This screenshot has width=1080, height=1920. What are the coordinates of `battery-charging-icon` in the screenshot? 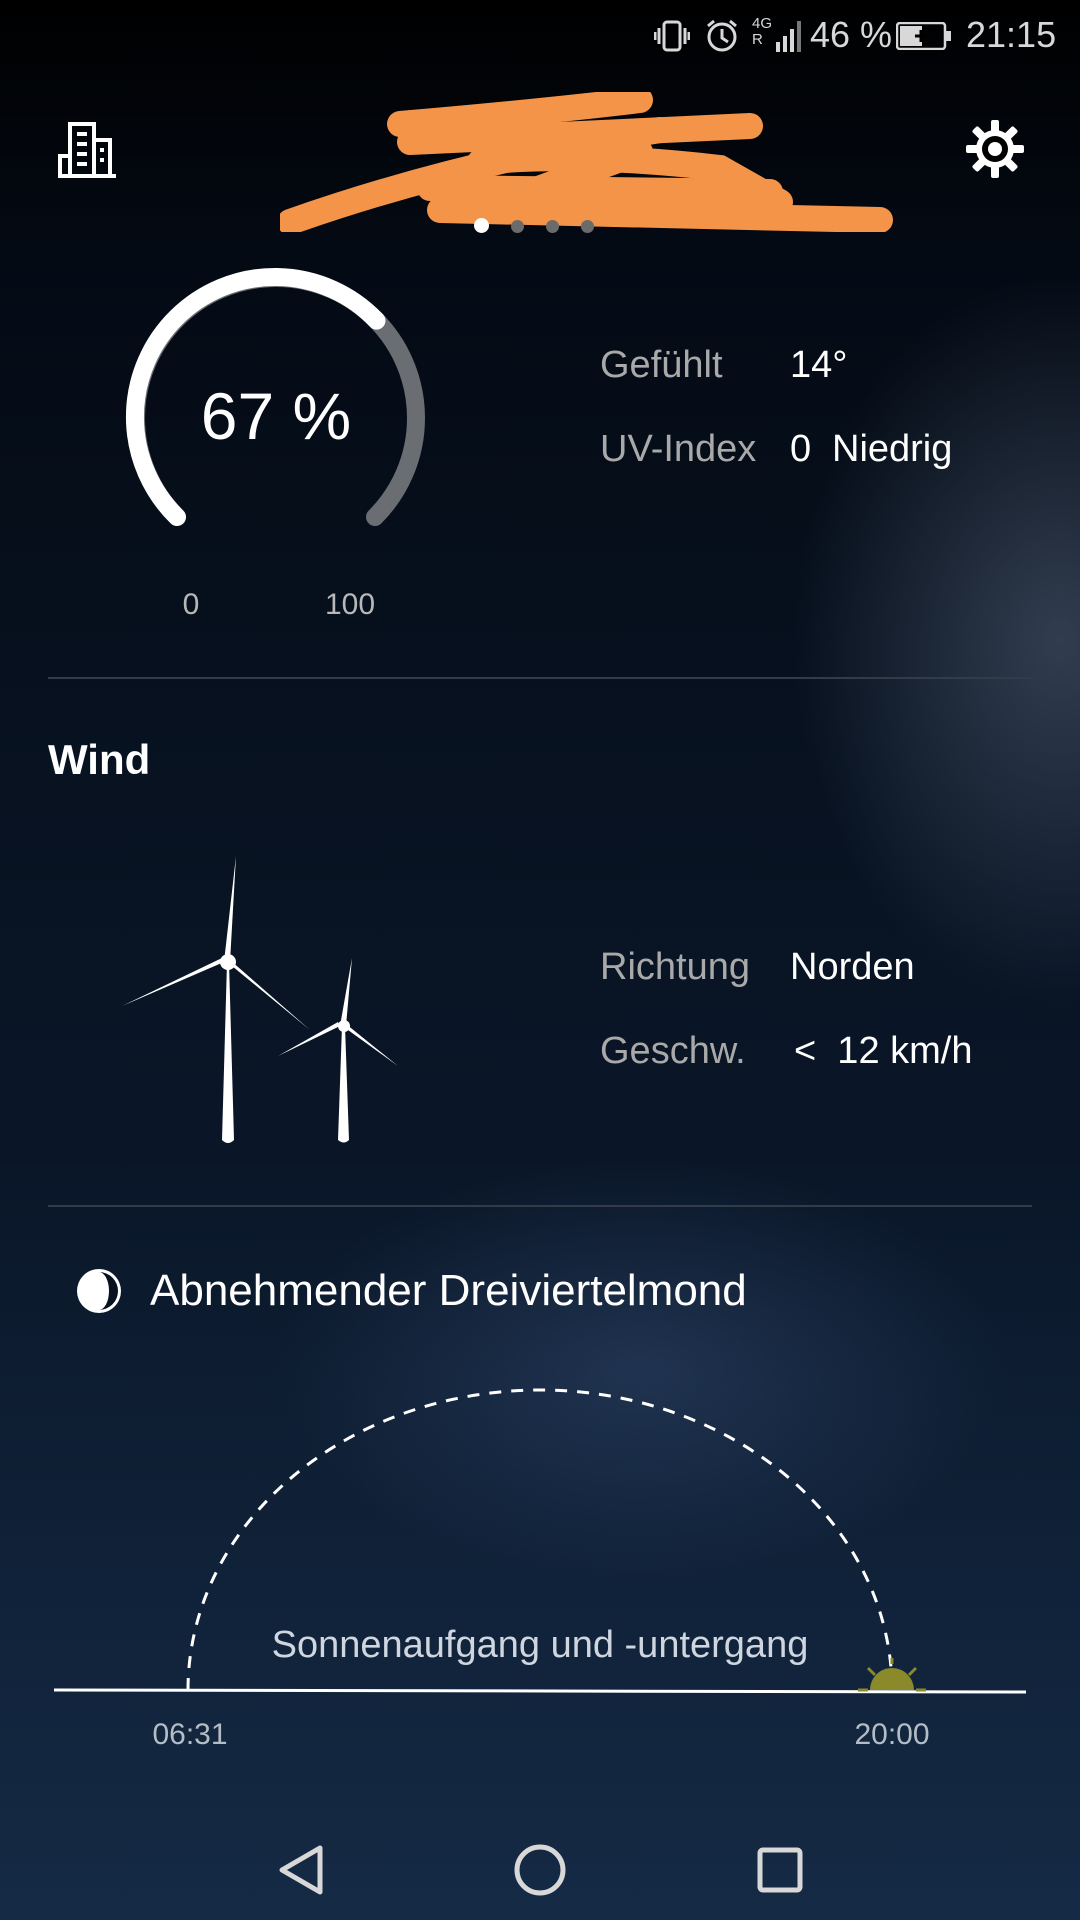 It's located at (923, 36).